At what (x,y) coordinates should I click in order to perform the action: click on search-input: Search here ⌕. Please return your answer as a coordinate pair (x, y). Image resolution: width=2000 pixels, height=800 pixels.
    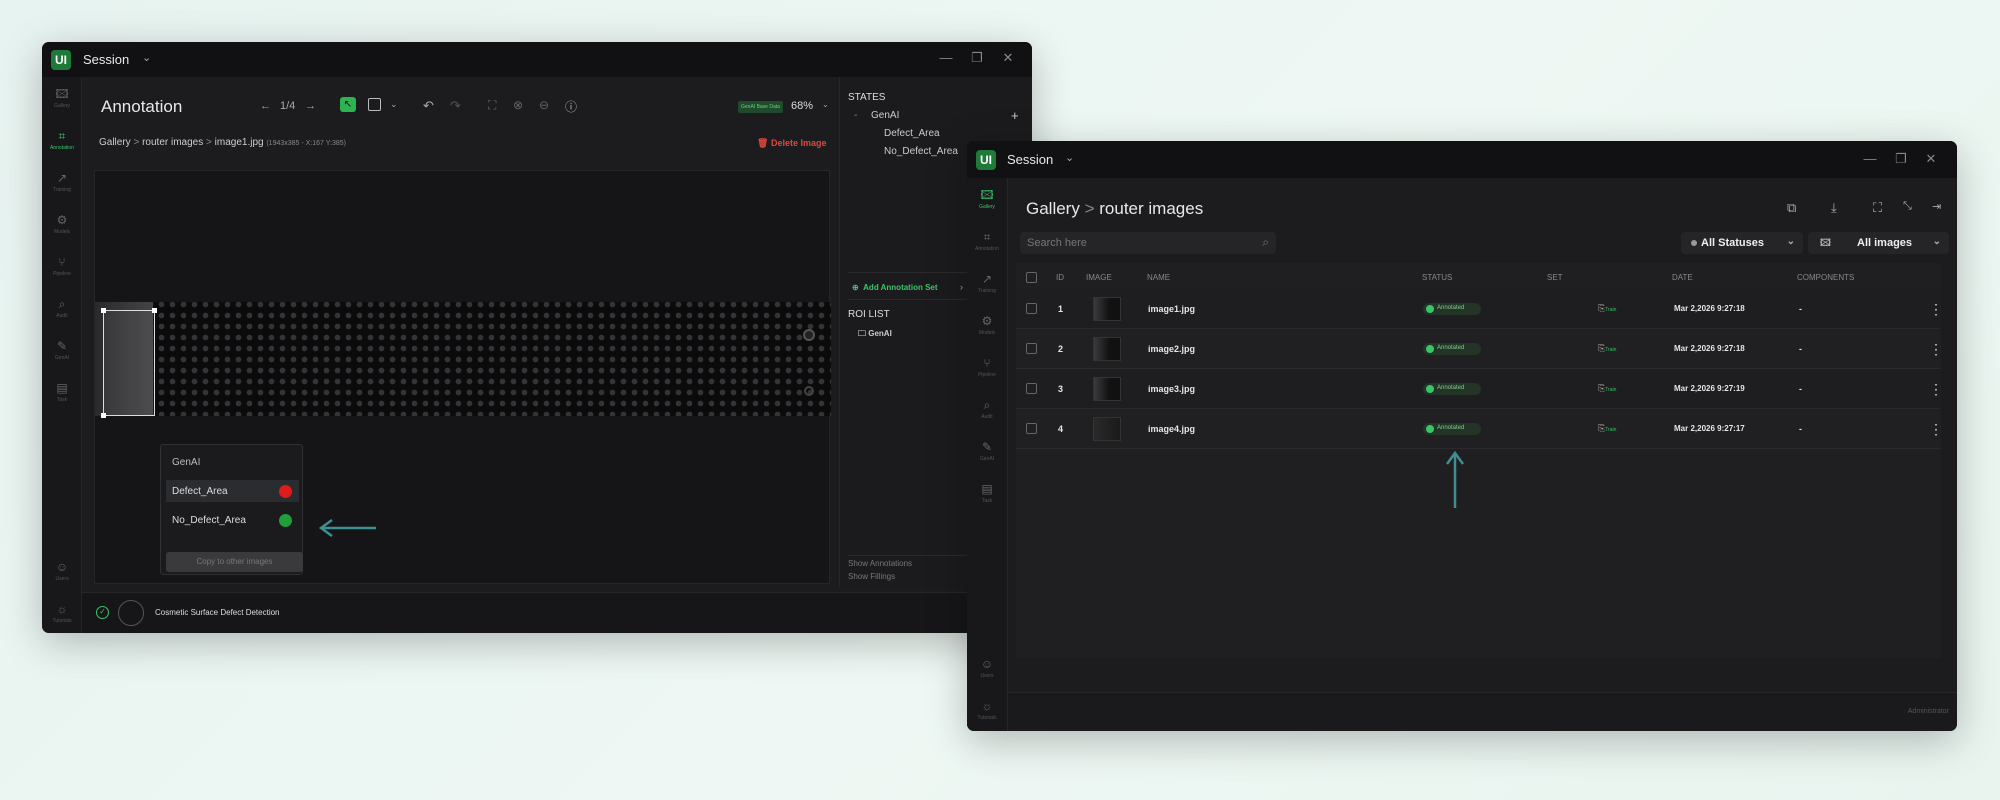
    Looking at the image, I should click on (1148, 243).